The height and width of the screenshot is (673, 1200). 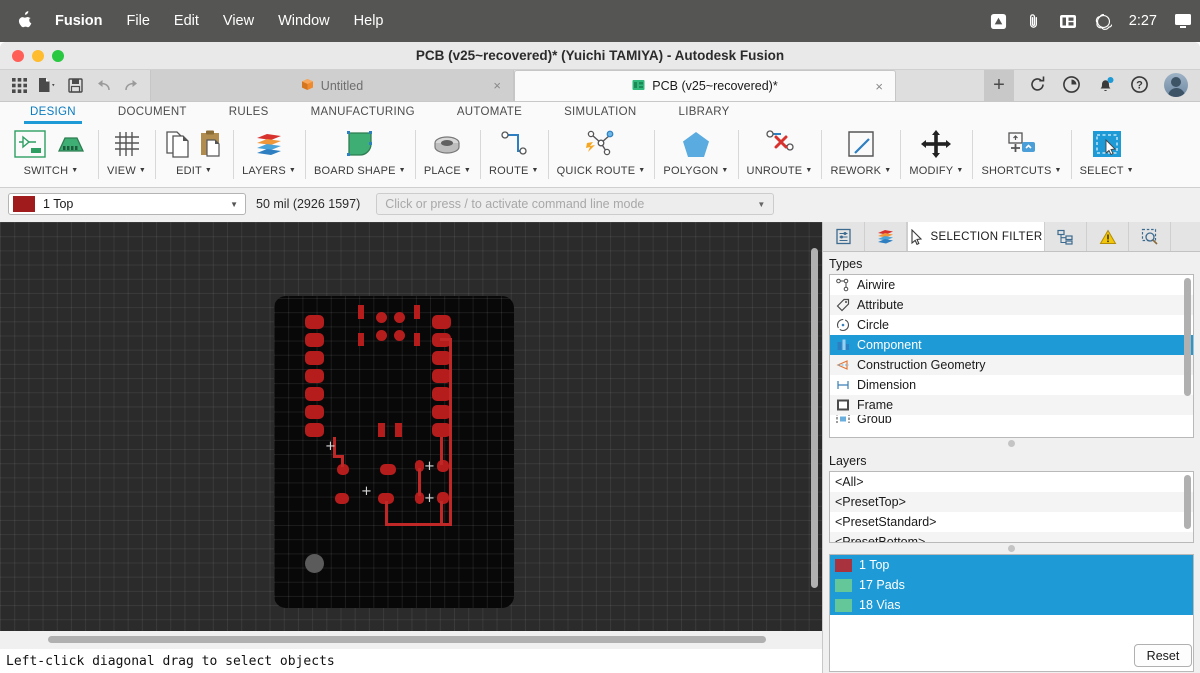 I want to click on canvas-horizontal-scrollbar, so click(x=407, y=639).